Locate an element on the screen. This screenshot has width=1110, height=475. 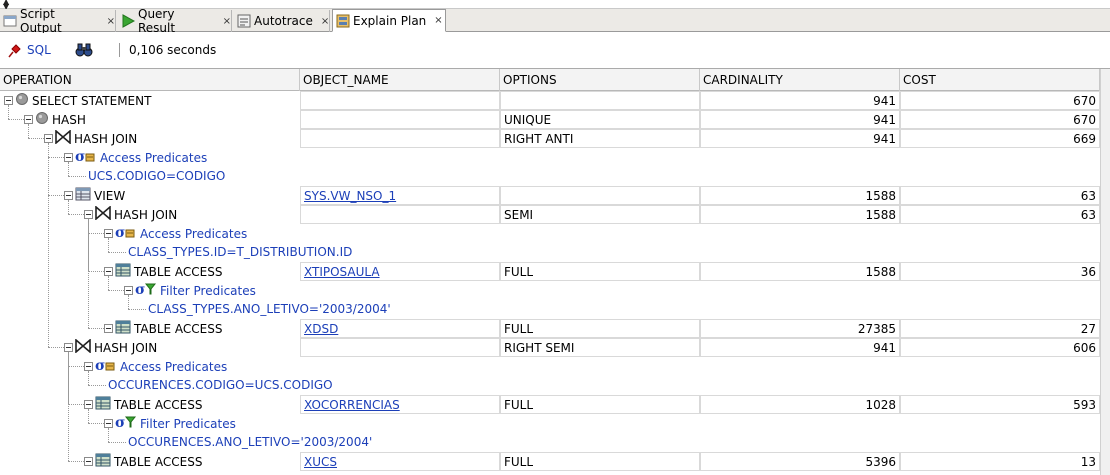
predicate-text: OCCURENCES.ANO_LETIVO='2003/2004' is located at coordinates (250, 442).